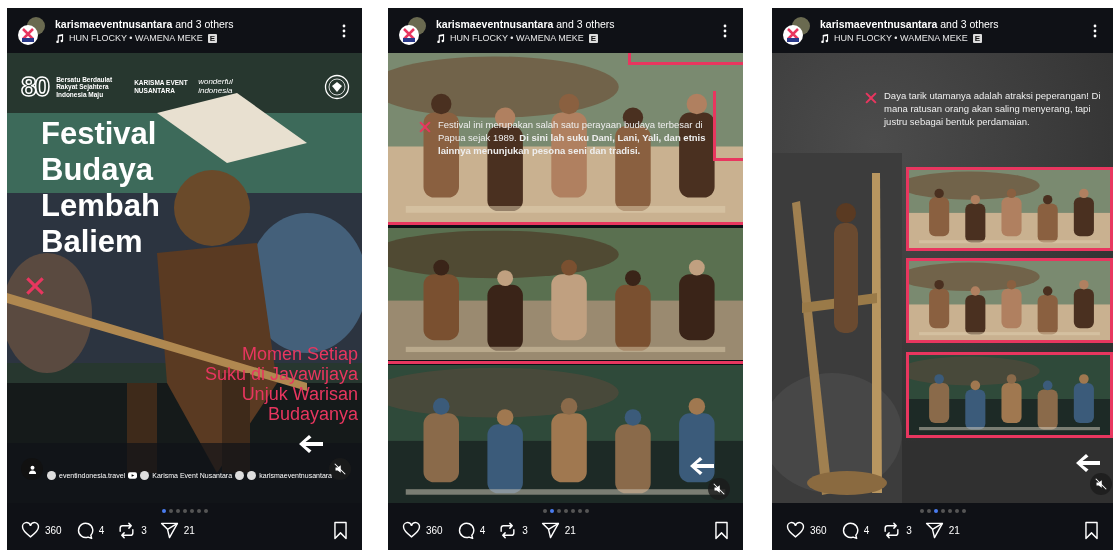 This screenshot has width=1118, height=554. What do you see at coordinates (299, 394) in the screenshot?
I see `subtitle-line: Unjuk Warisan` at bounding box center [299, 394].